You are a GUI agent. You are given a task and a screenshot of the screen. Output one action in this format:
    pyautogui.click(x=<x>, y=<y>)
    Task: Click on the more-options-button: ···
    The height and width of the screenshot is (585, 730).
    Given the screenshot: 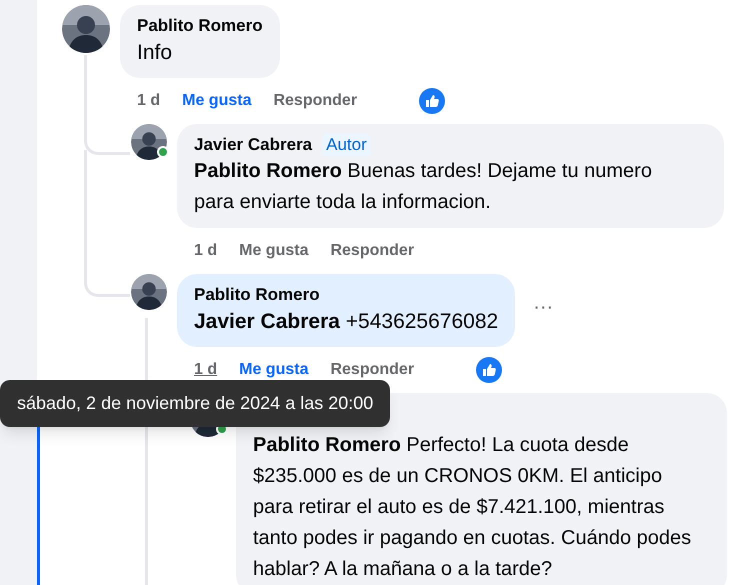 What is the action you would take?
    pyautogui.click(x=543, y=310)
    